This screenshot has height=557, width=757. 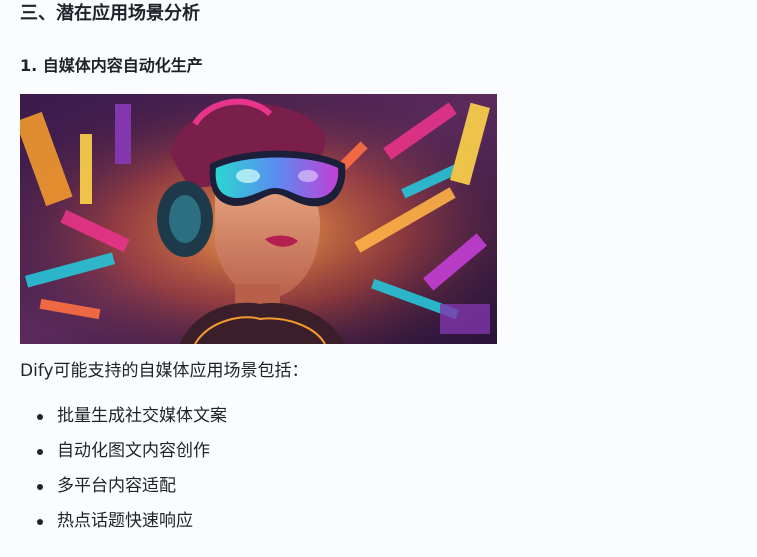 I want to click on subsection-heading: 1. 自媒体内容自动化生产, so click(x=111, y=65).